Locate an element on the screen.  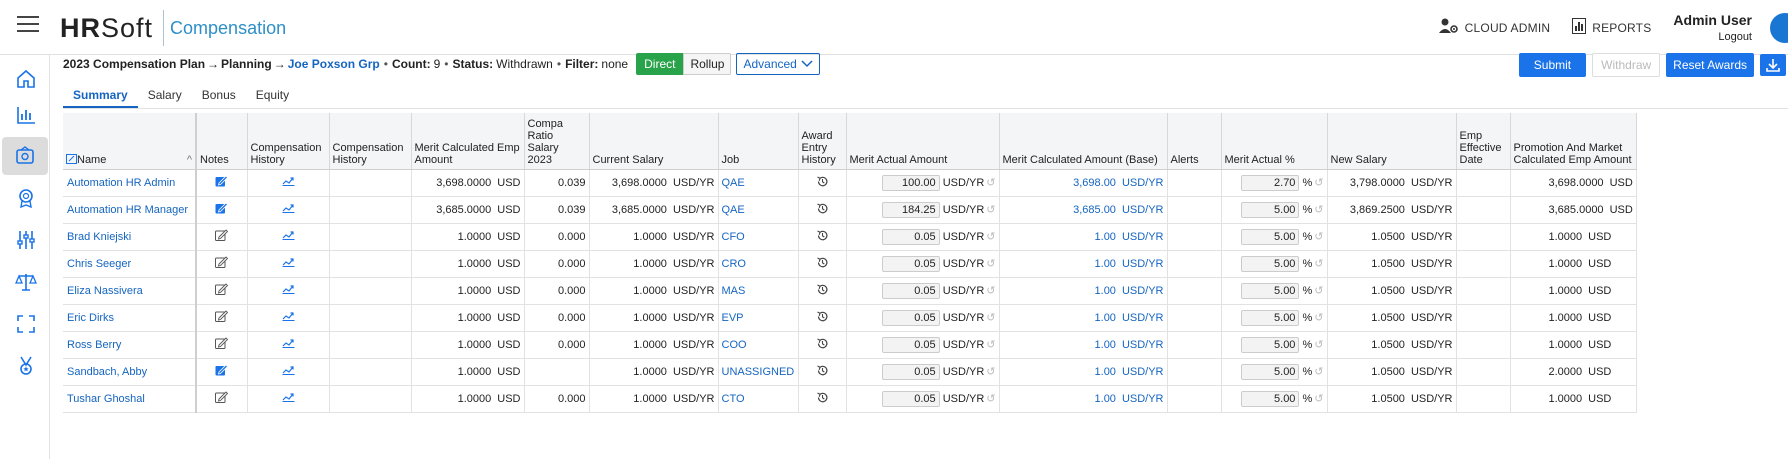
reports-link: REPORTS is located at coordinates (1611, 27).